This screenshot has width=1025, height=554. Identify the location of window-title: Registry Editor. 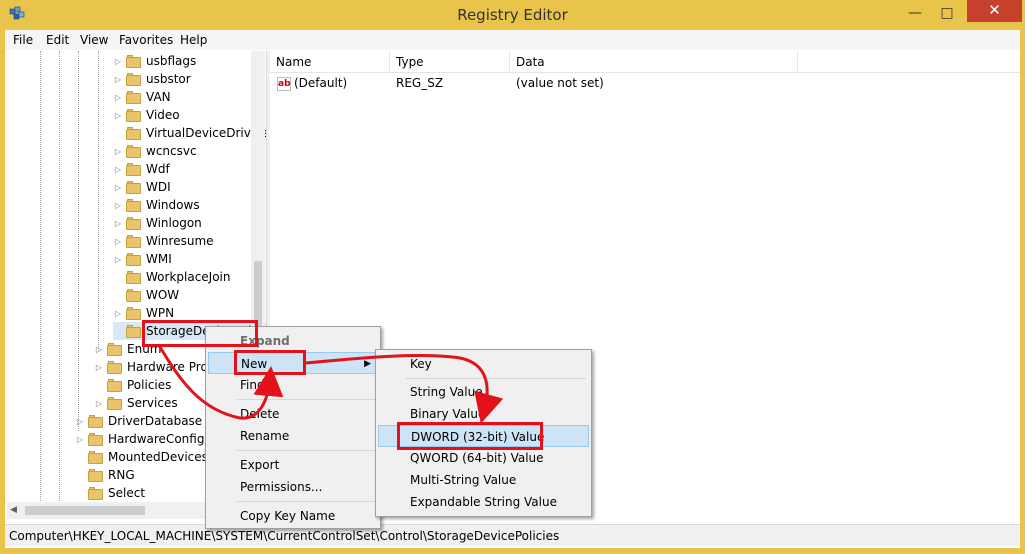
(512, 15).